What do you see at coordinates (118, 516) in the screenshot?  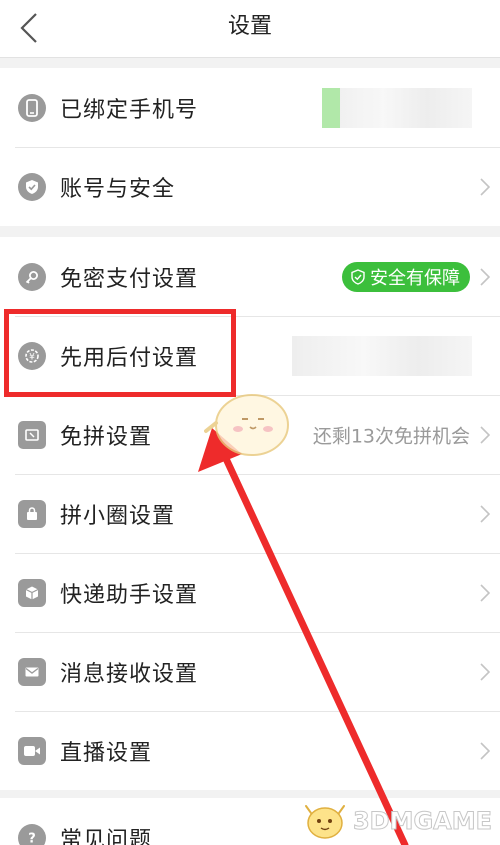 I see `settings-item-label: 拼小圈设置` at bounding box center [118, 516].